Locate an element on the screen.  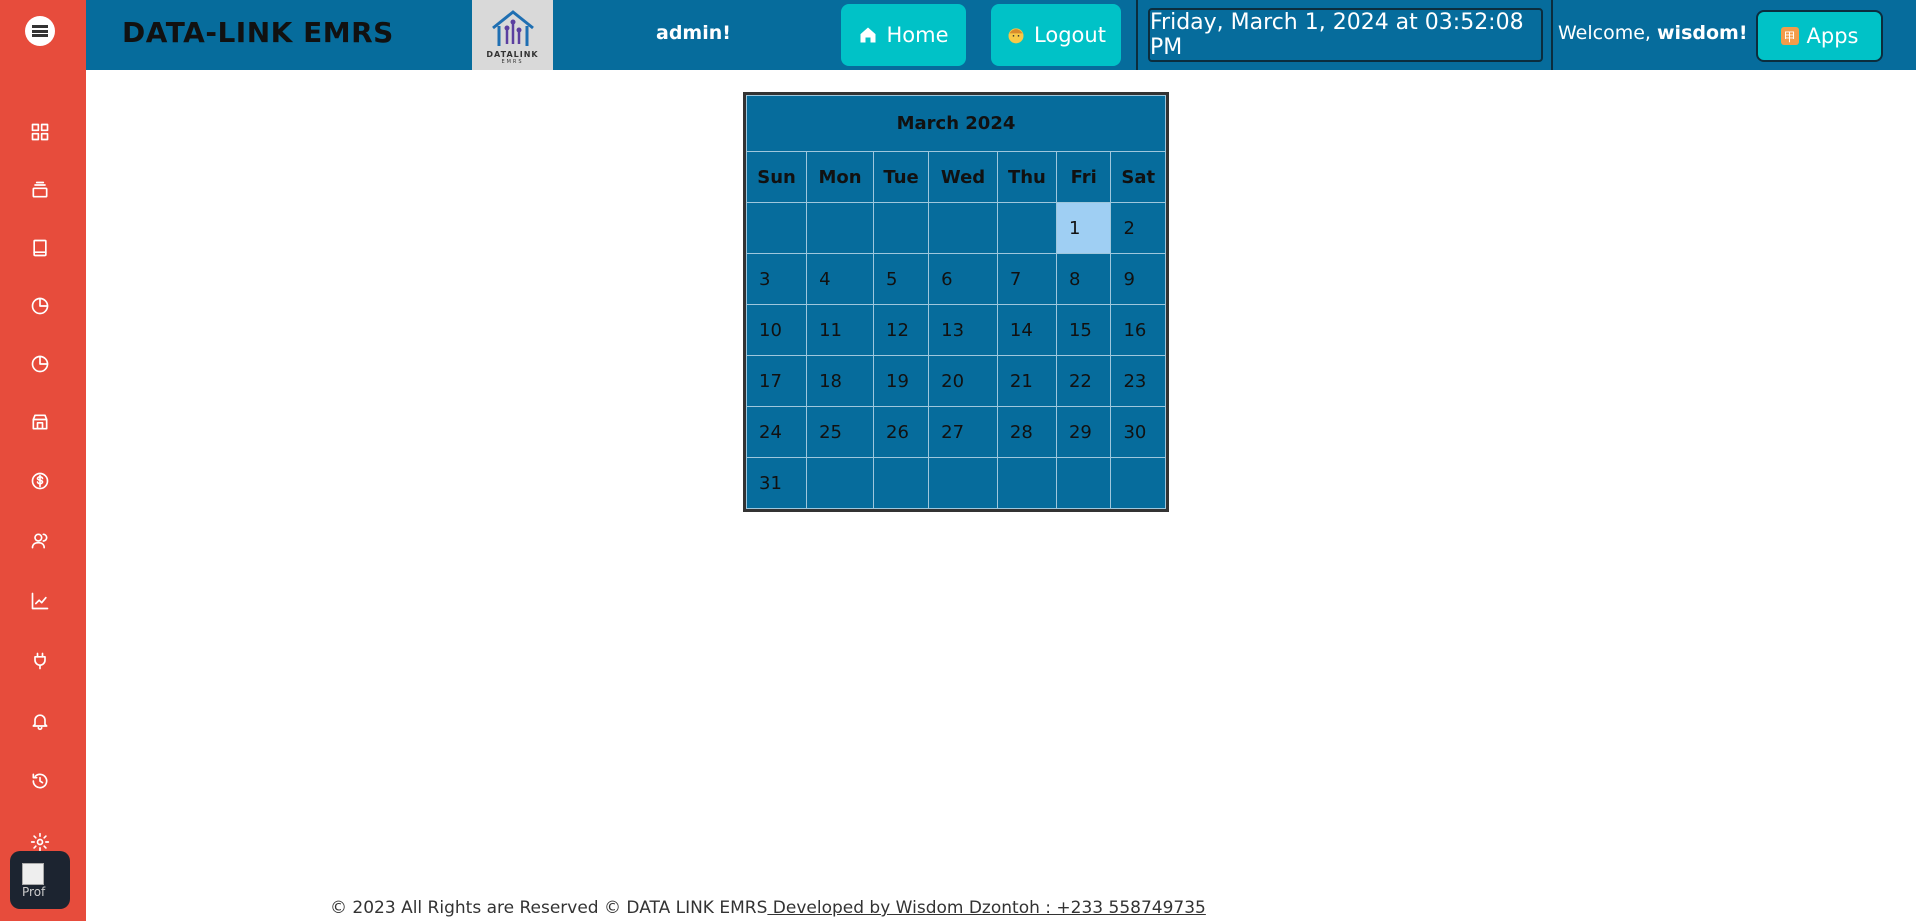
apps-button: 甲 Apps is located at coordinates (1819, 36).